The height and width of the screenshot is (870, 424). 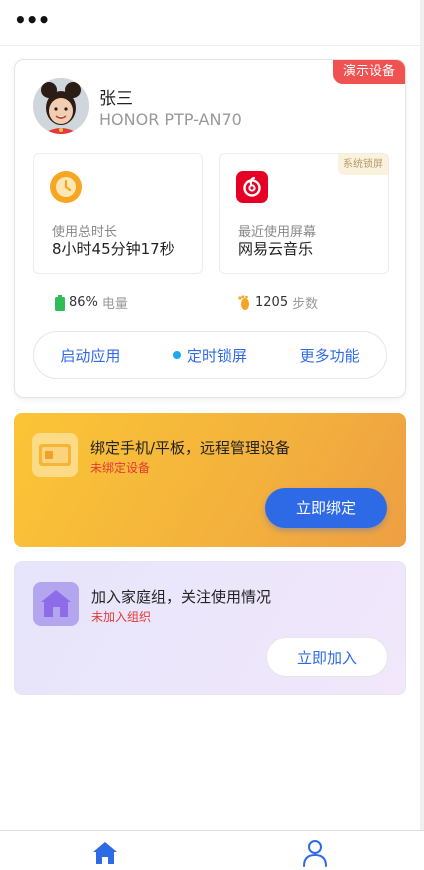 What do you see at coordinates (327, 657) in the screenshot?
I see `join-now-button: 立即加入` at bounding box center [327, 657].